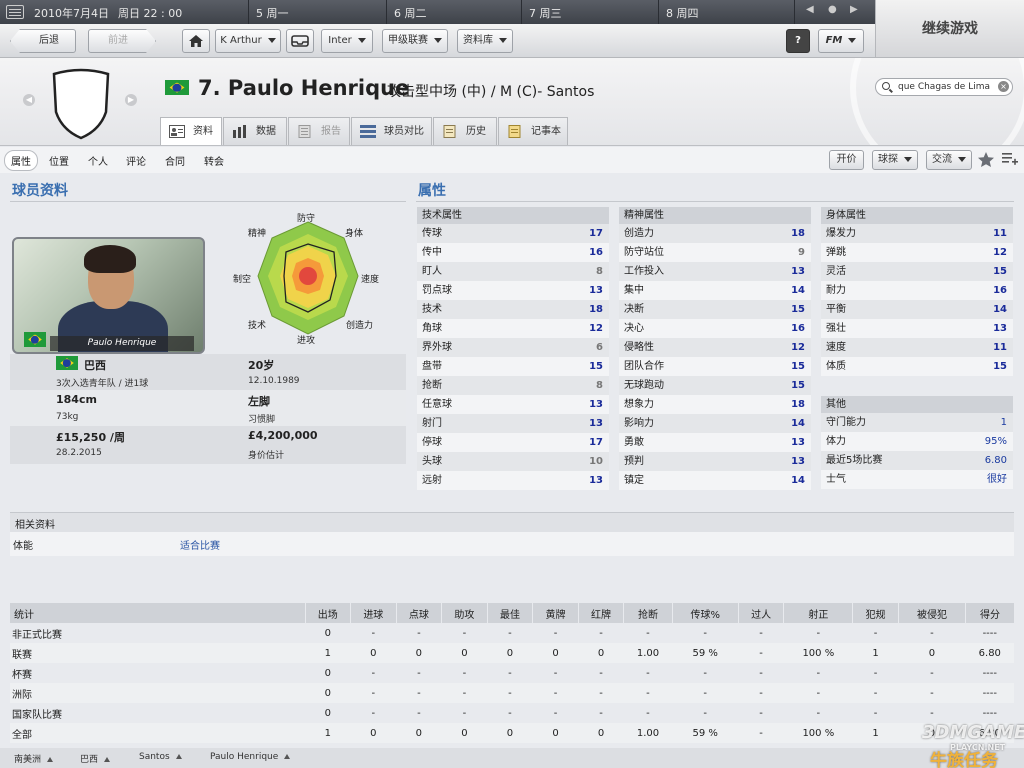 The image size is (1024, 768). What do you see at coordinates (962, 159) in the screenshot?
I see `chevron-down-icon` at bounding box center [962, 159].